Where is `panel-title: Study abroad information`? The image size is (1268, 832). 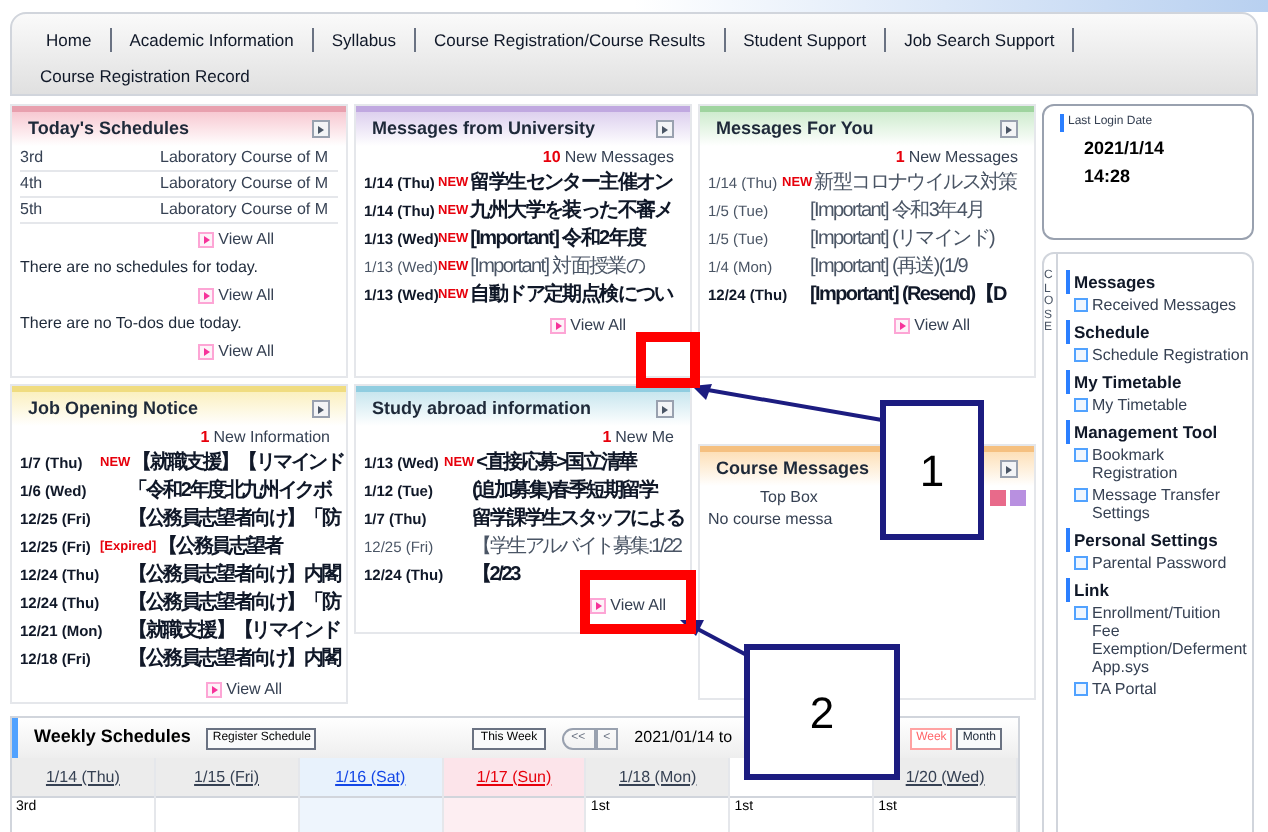 panel-title: Study abroad information is located at coordinates (482, 408).